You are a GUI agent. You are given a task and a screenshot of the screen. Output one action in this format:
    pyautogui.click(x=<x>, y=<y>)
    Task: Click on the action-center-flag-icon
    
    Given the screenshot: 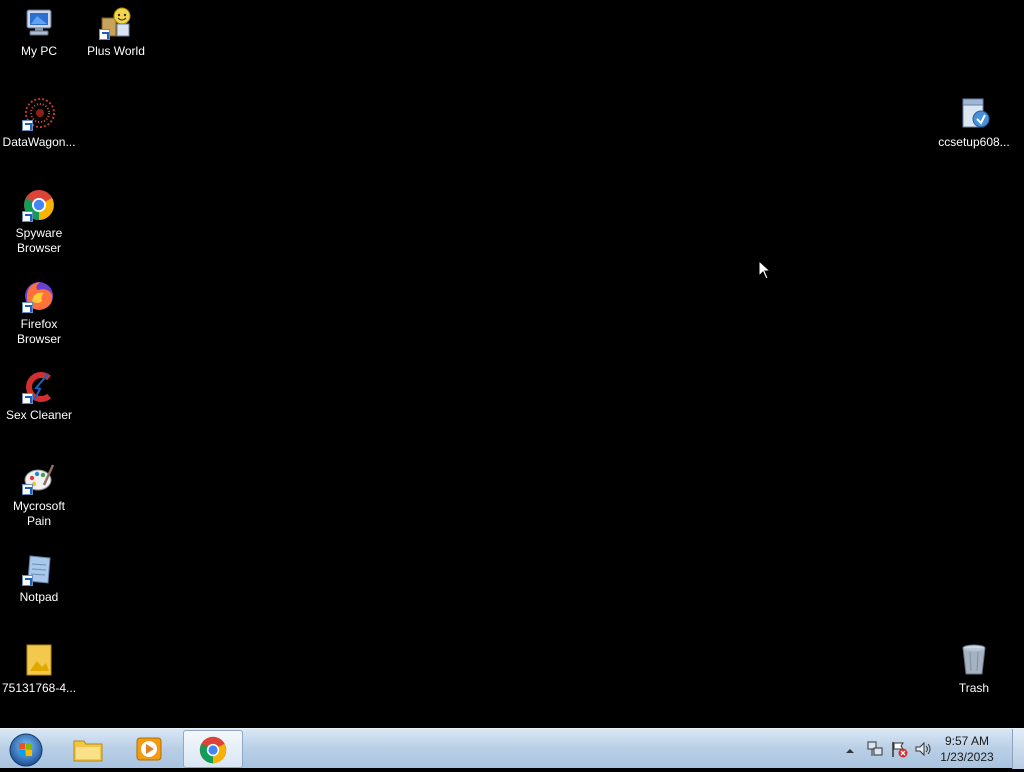 What is the action you would take?
    pyautogui.click(x=899, y=751)
    